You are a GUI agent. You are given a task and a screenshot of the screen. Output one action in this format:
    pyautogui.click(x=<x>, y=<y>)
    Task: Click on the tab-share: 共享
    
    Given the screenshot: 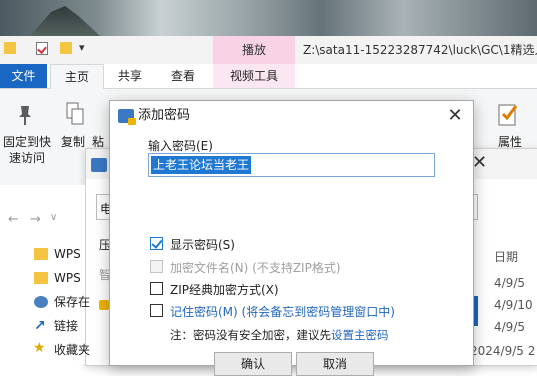 What is the action you would take?
    pyautogui.click(x=130, y=76)
    